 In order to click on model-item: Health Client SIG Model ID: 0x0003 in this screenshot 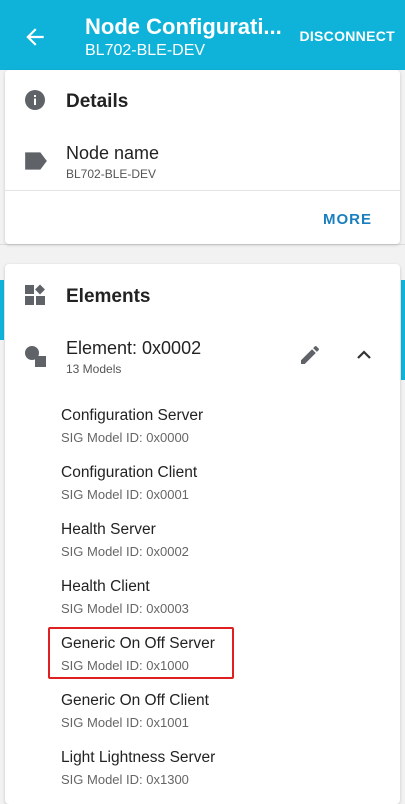, I will do `click(125, 597)`.